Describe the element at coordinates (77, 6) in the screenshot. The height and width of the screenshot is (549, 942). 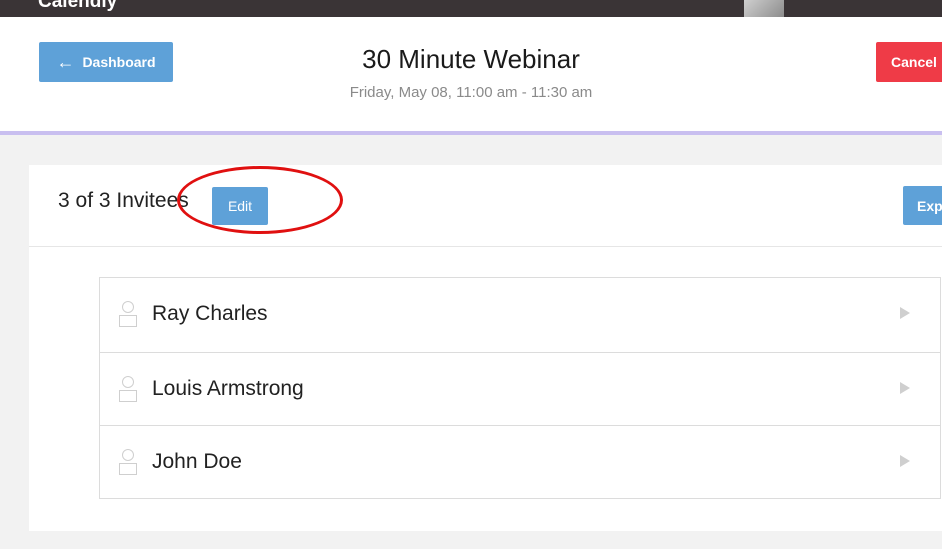
I see `brand-logo: Calendly` at that location.